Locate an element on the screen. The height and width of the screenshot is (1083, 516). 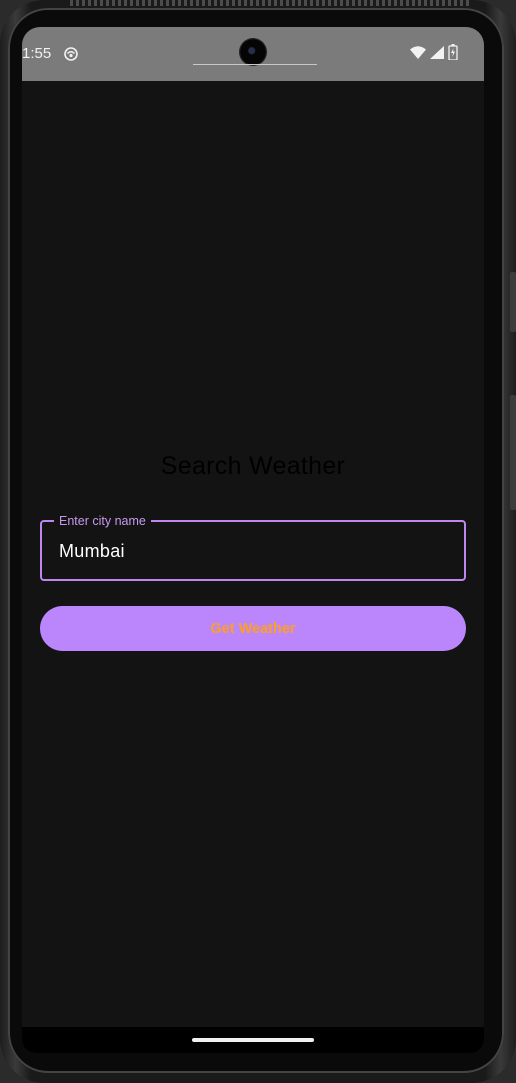
signal-icon is located at coordinates (437, 52).